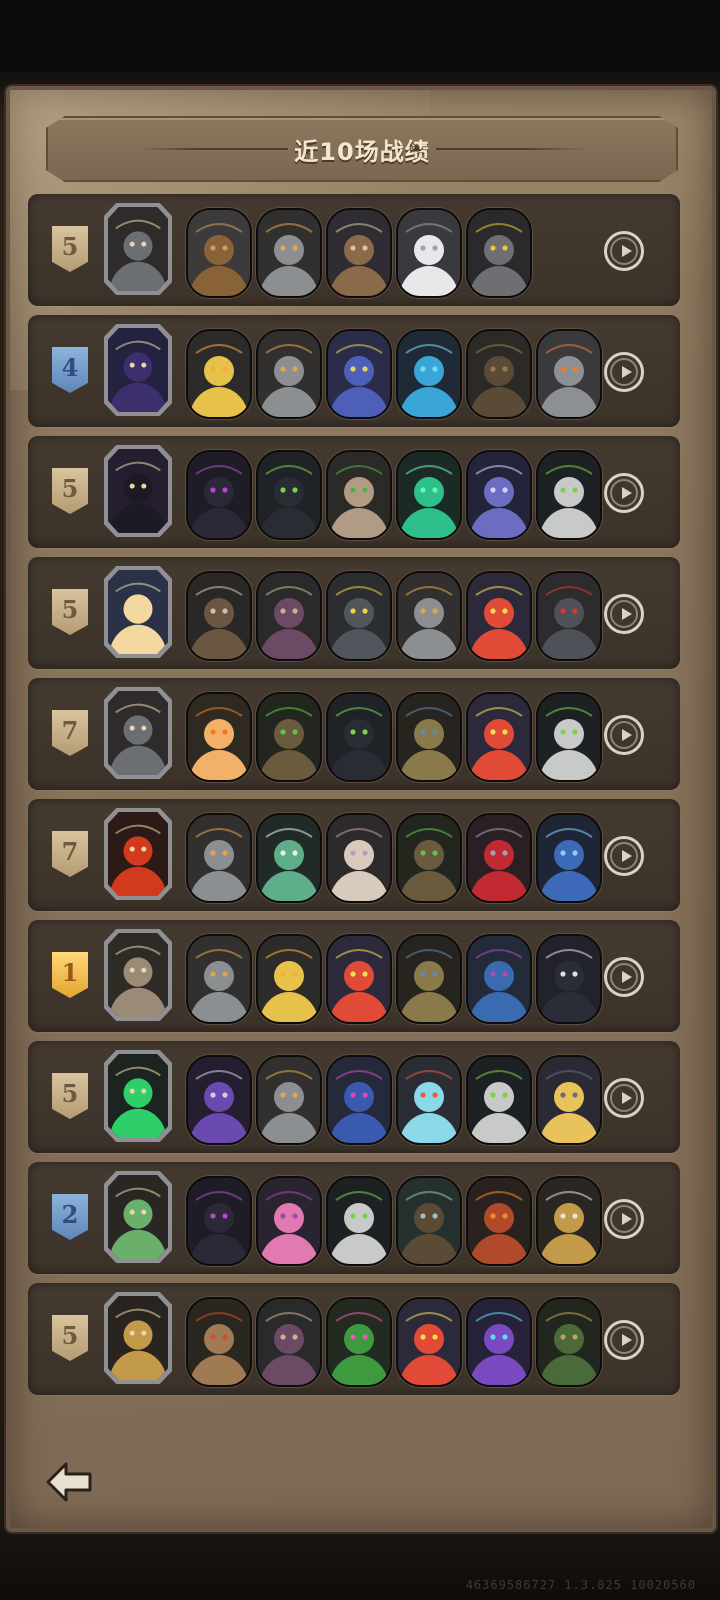 Image resolution: width=720 pixels, height=1600 pixels. I want to click on armored-knight-icon, so click(569, 616).